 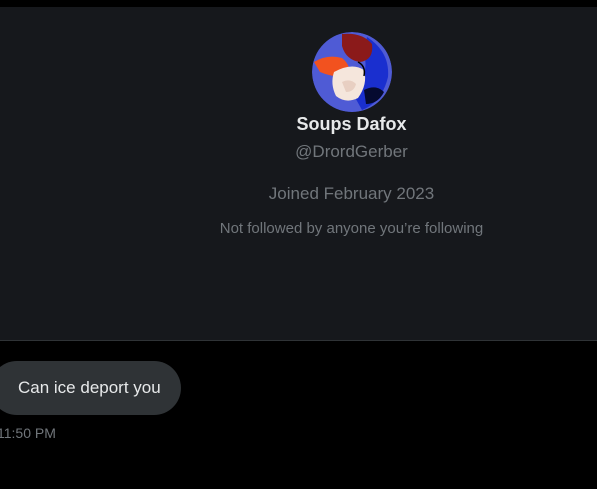 I want to click on avatar, so click(x=352, y=72).